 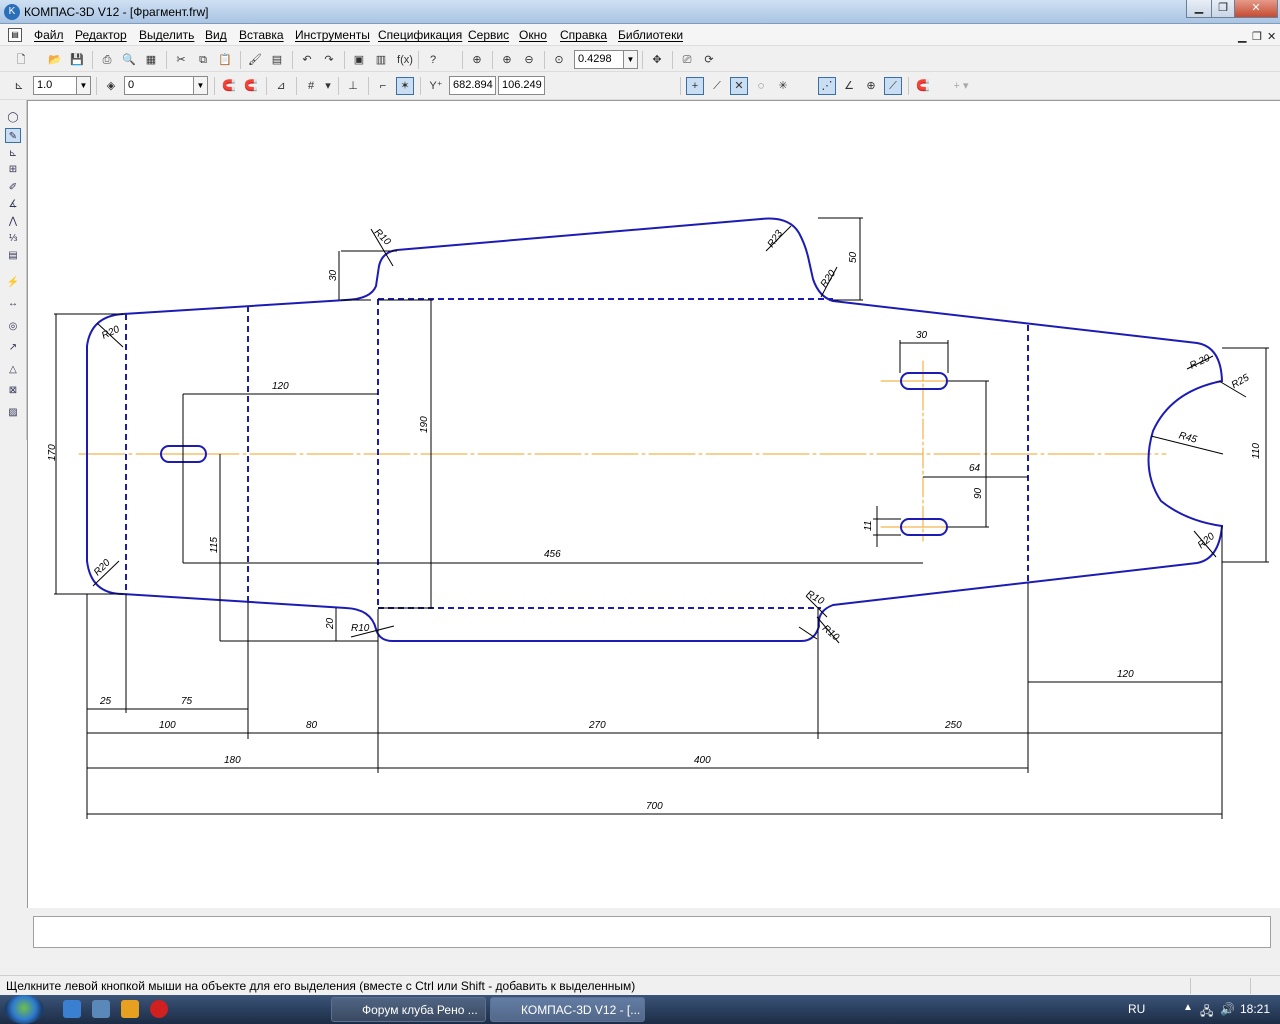 What do you see at coordinates (1256, 9) in the screenshot?
I see `close-button: ✕` at bounding box center [1256, 9].